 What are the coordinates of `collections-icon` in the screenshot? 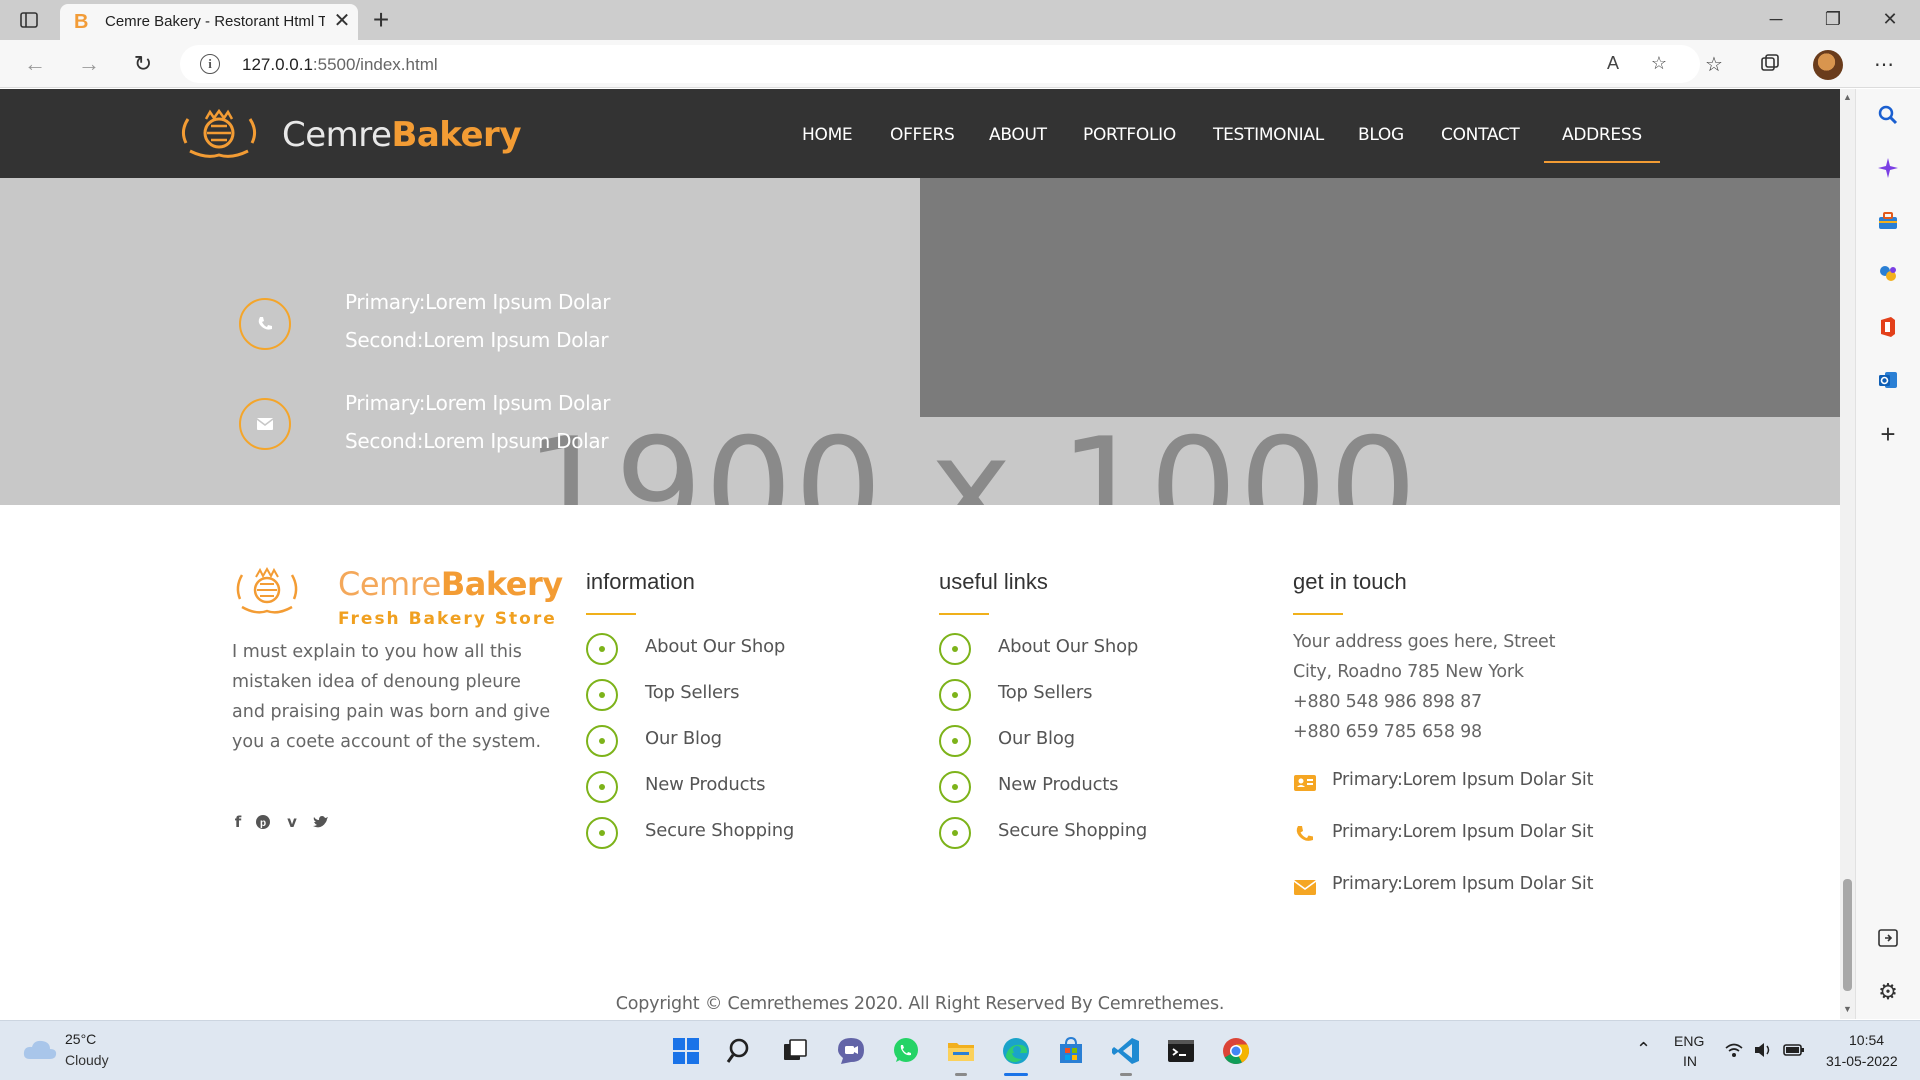 It's located at (1770, 65).